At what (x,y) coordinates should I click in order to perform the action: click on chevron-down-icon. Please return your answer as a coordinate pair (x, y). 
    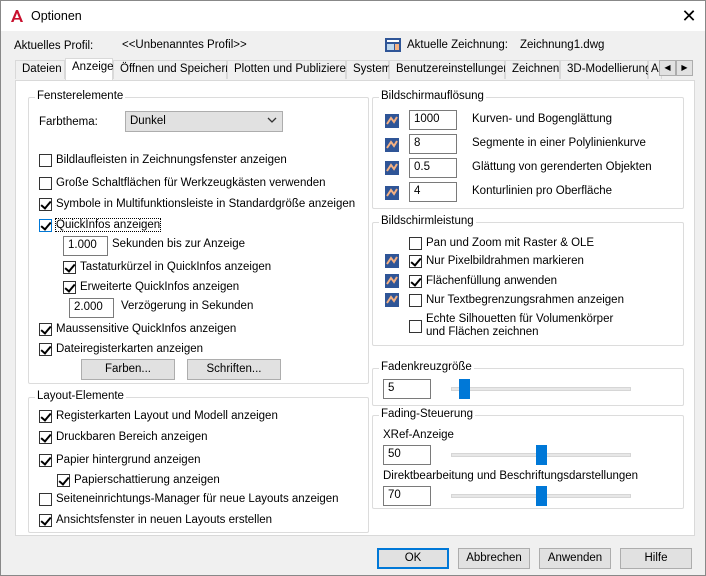
    Looking at the image, I should click on (272, 120).